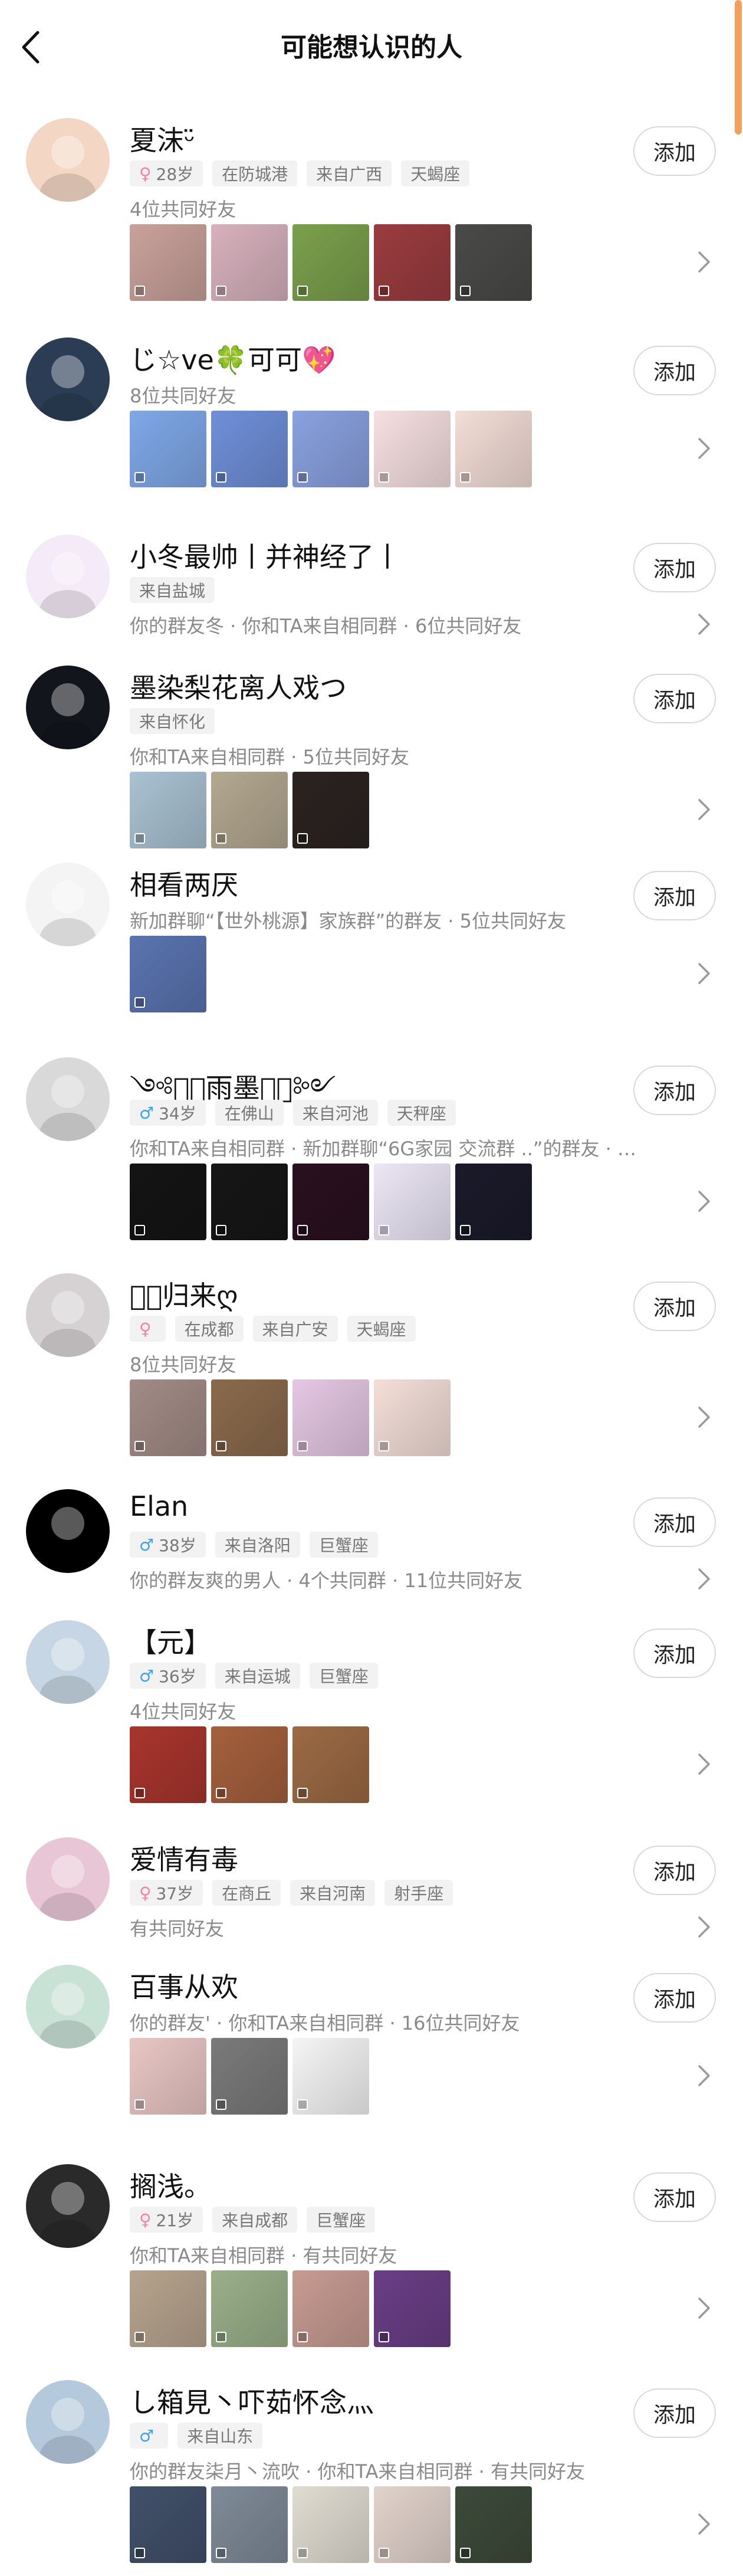 This screenshot has width=743, height=2576. I want to click on person-item: 搁浅。 ♀ 21岁 来自成都 巨蟹座 你和TA来自相同群 · 有共同好友 添加, so click(371, 2249).